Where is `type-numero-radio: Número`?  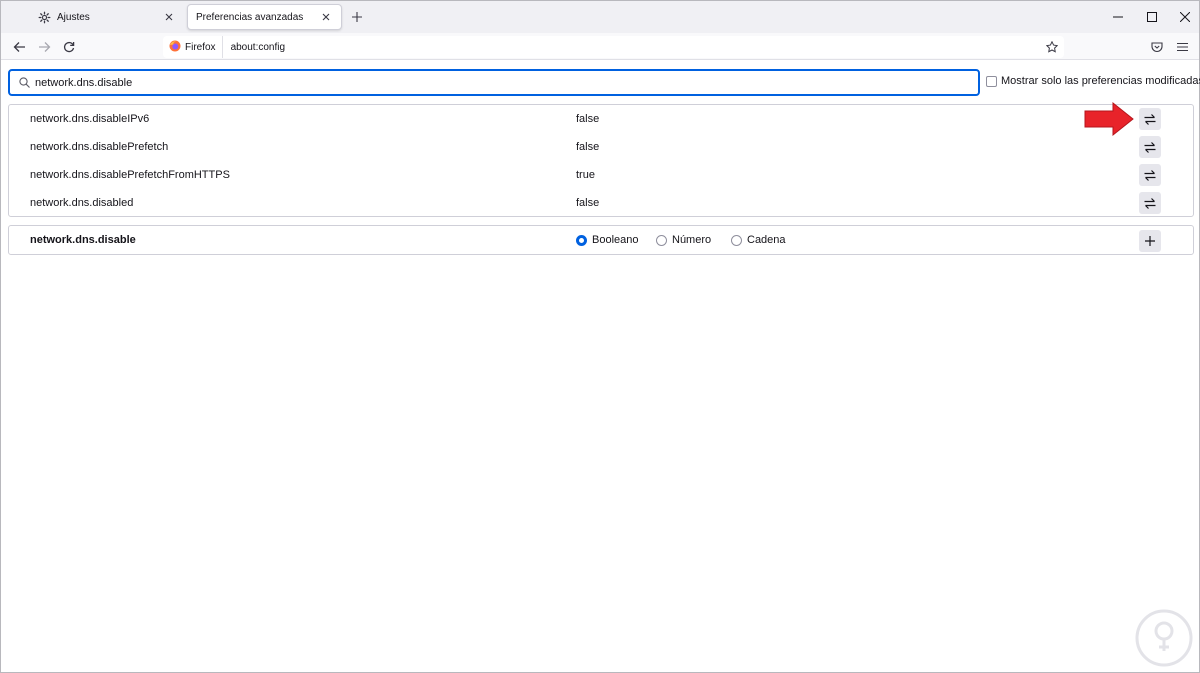
type-numero-radio: Número is located at coordinates (683, 240).